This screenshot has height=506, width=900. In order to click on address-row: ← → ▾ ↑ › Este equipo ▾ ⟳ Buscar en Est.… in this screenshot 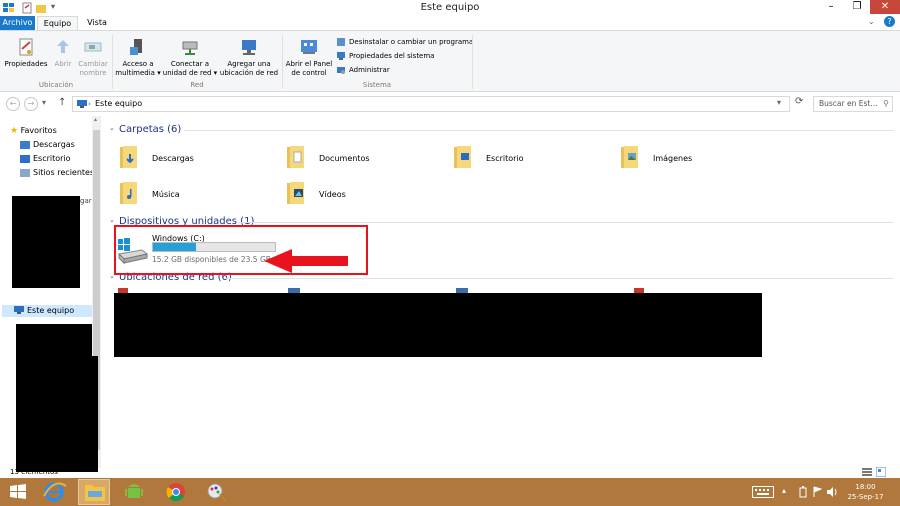, I will do `click(450, 104)`.